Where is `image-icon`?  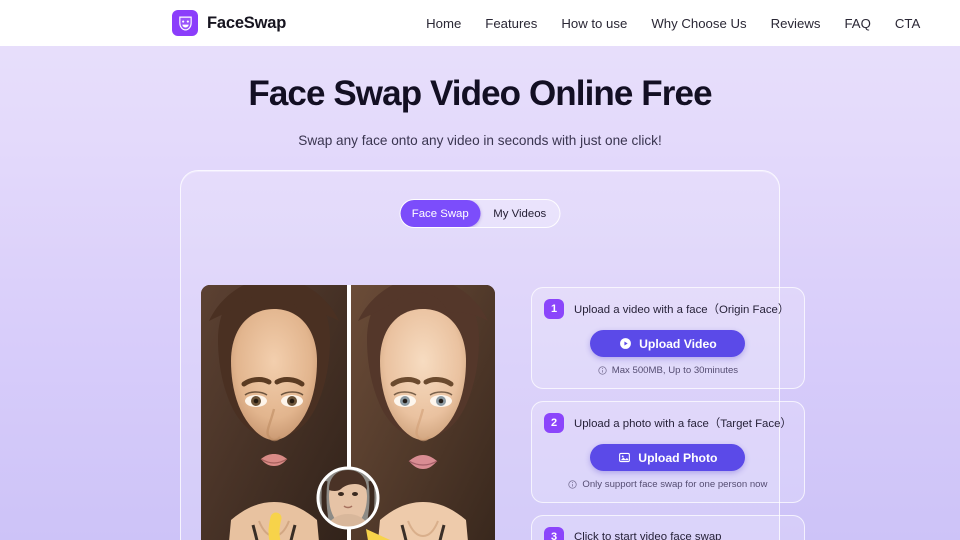 image-icon is located at coordinates (624, 457).